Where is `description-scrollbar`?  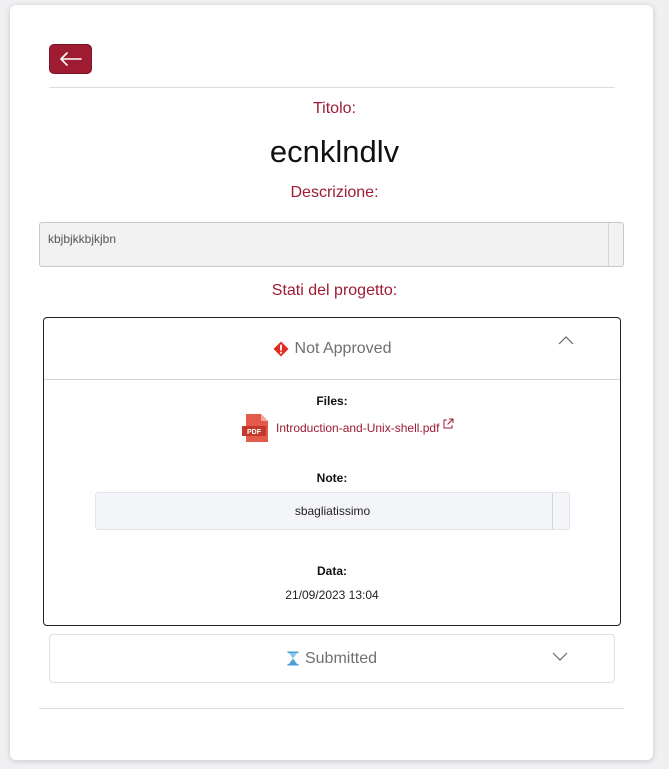 description-scrollbar is located at coordinates (608, 244).